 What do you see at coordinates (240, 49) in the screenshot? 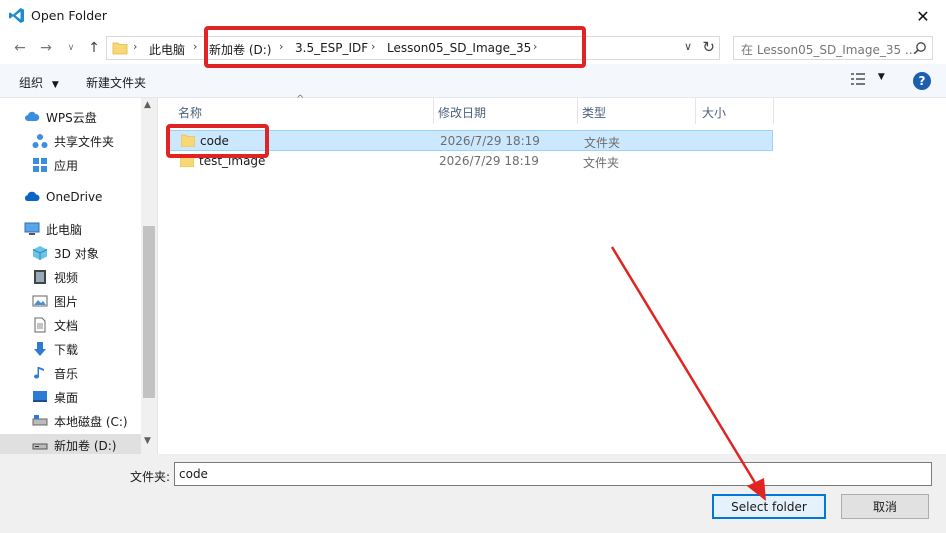
I see `breadcrumb-drive-d: 新加卷 (D:)` at bounding box center [240, 49].